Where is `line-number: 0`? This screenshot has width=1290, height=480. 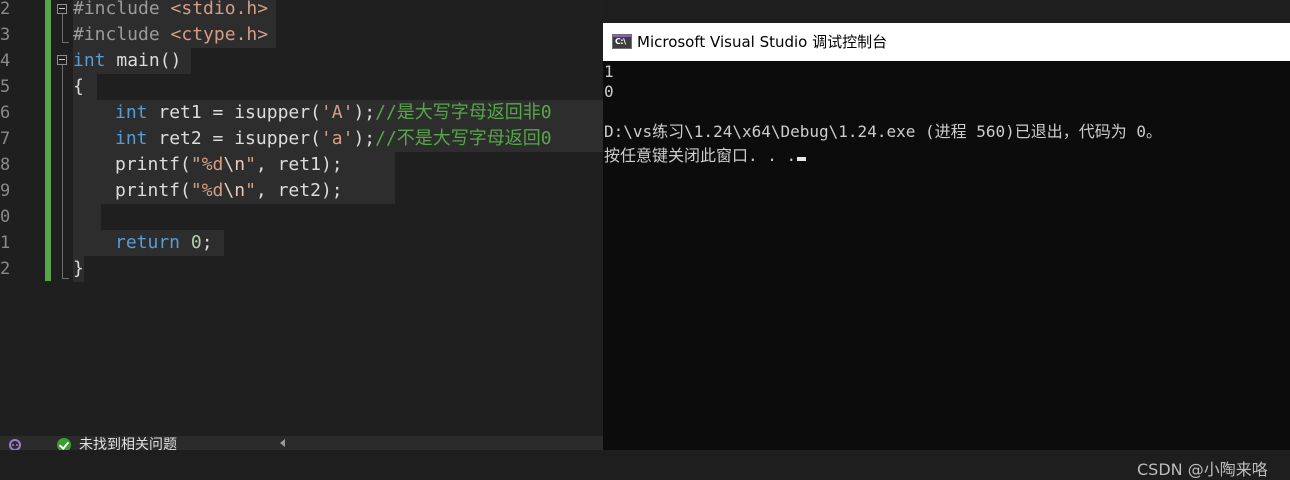 line-number: 0 is located at coordinates (5, 217).